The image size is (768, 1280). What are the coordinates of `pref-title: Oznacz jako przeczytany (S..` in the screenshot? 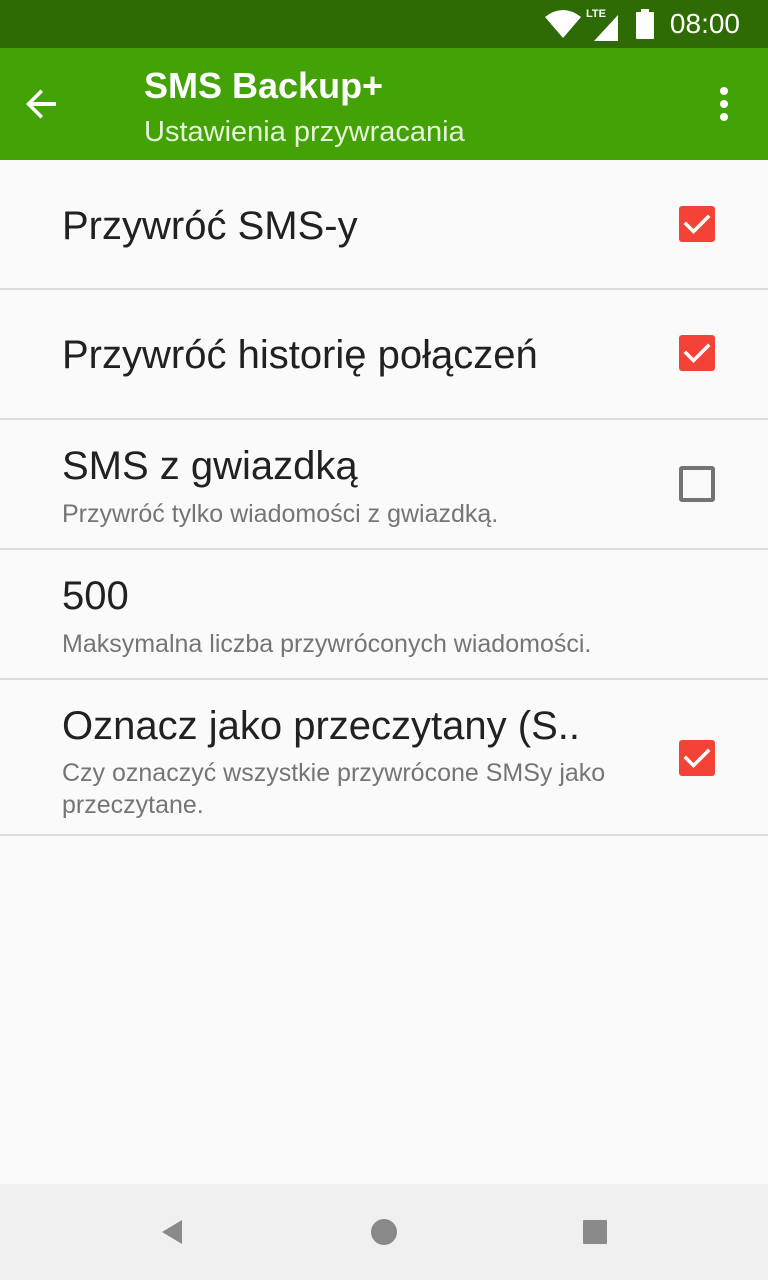 It's located at (321, 726).